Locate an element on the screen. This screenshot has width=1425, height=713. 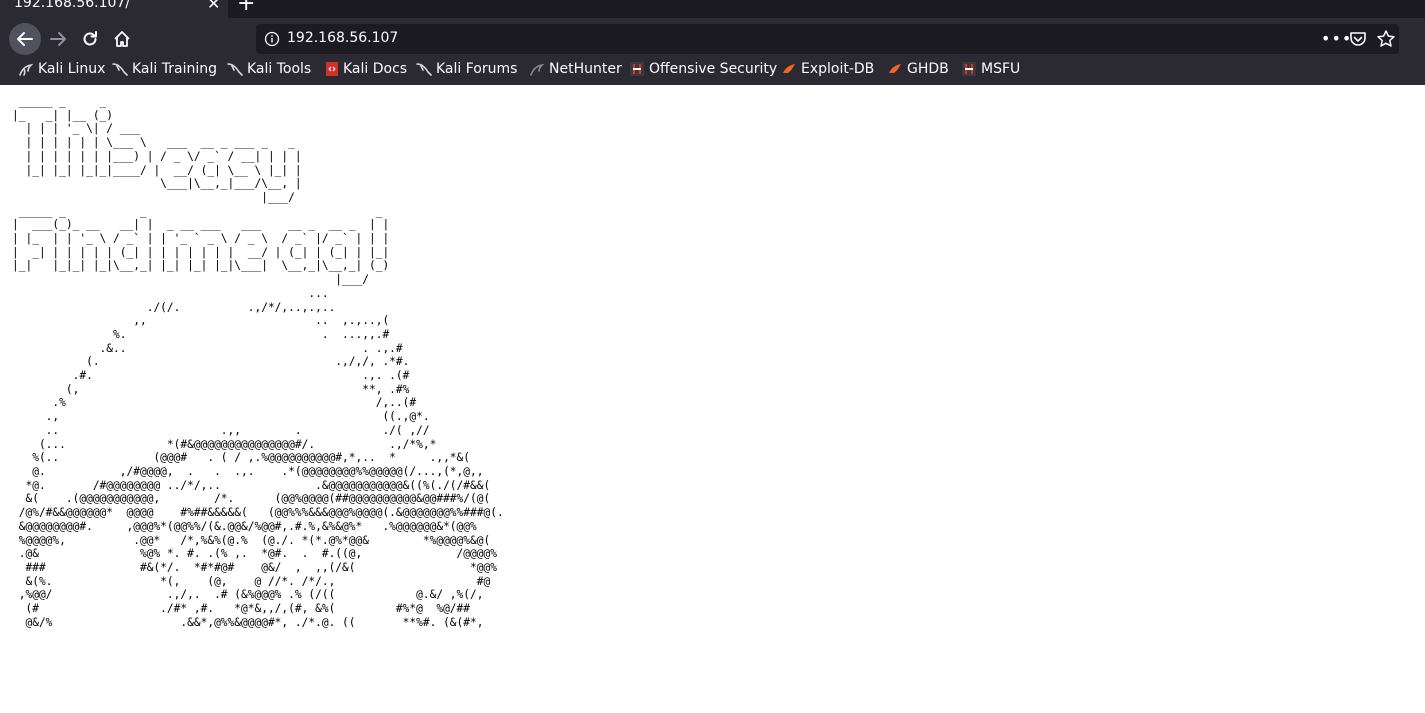
bookmark-label: Offensive Security is located at coordinates (713, 69).